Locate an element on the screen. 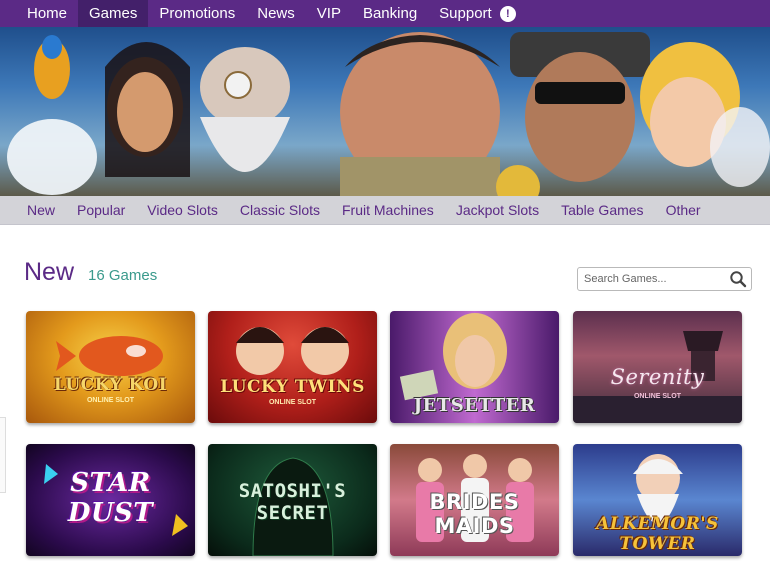 This screenshot has width=770, height=561. game-title: STAR DUST is located at coordinates (110, 498).